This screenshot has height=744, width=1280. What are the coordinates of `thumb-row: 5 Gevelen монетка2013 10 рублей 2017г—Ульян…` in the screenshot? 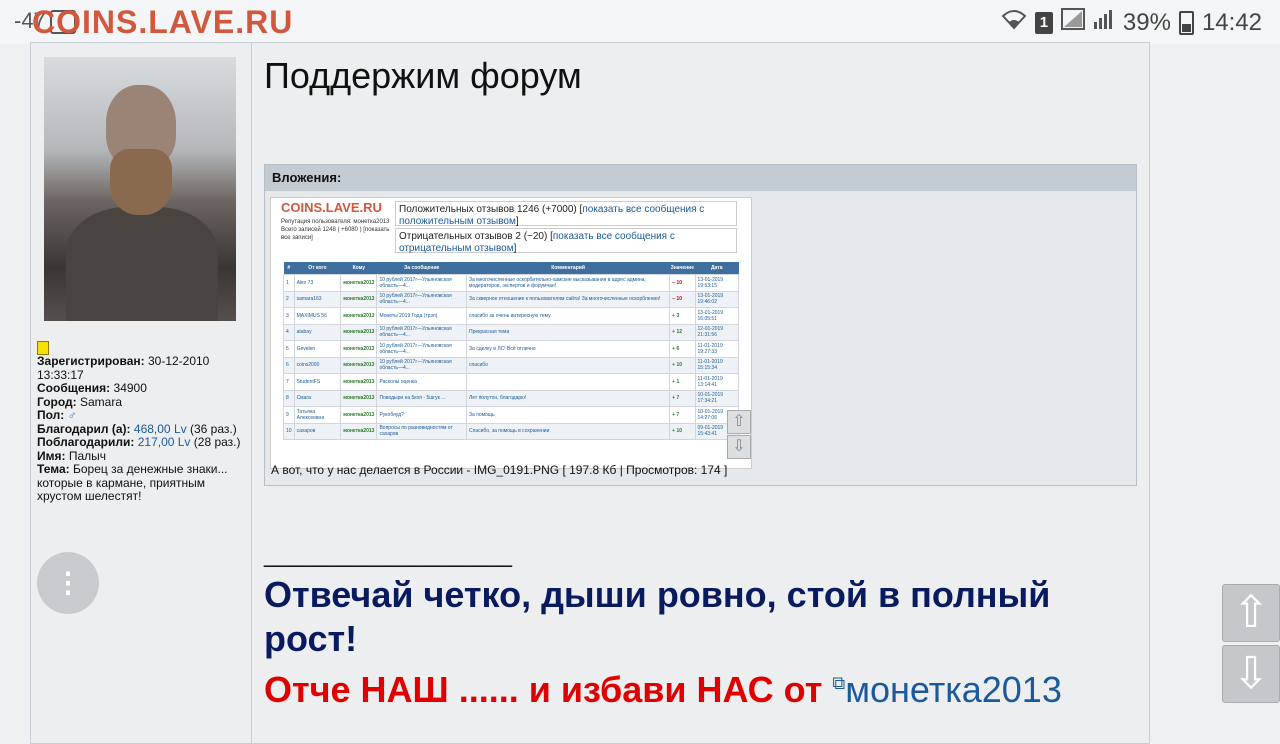 It's located at (511, 349).